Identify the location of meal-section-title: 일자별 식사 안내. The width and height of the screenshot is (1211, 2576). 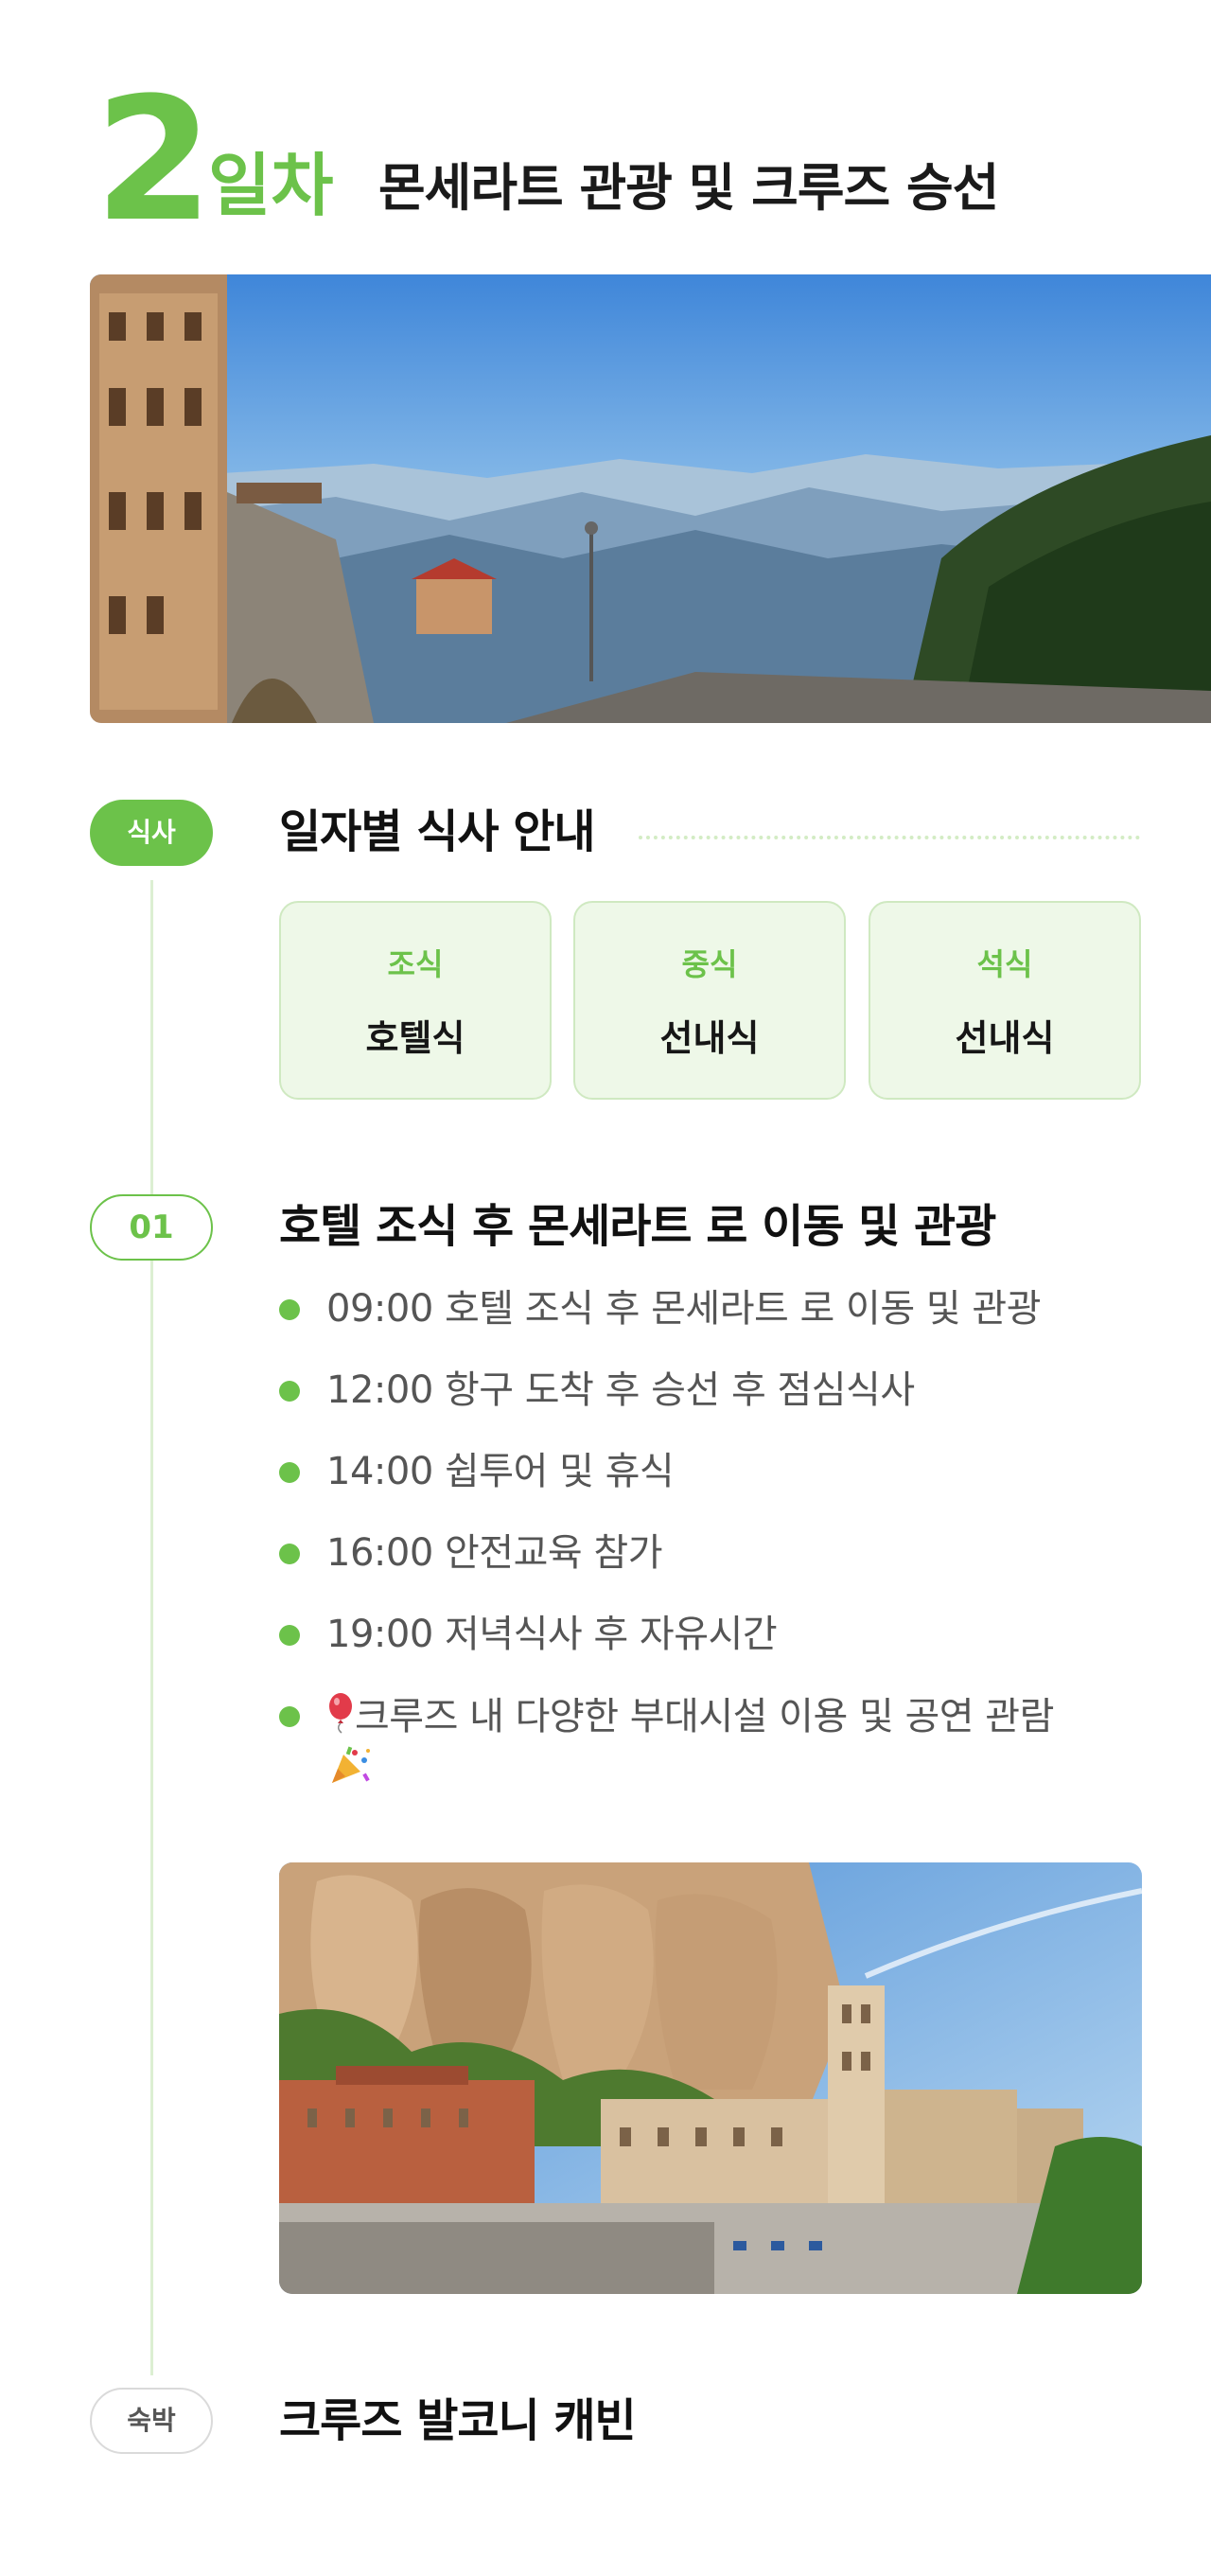
(437, 831).